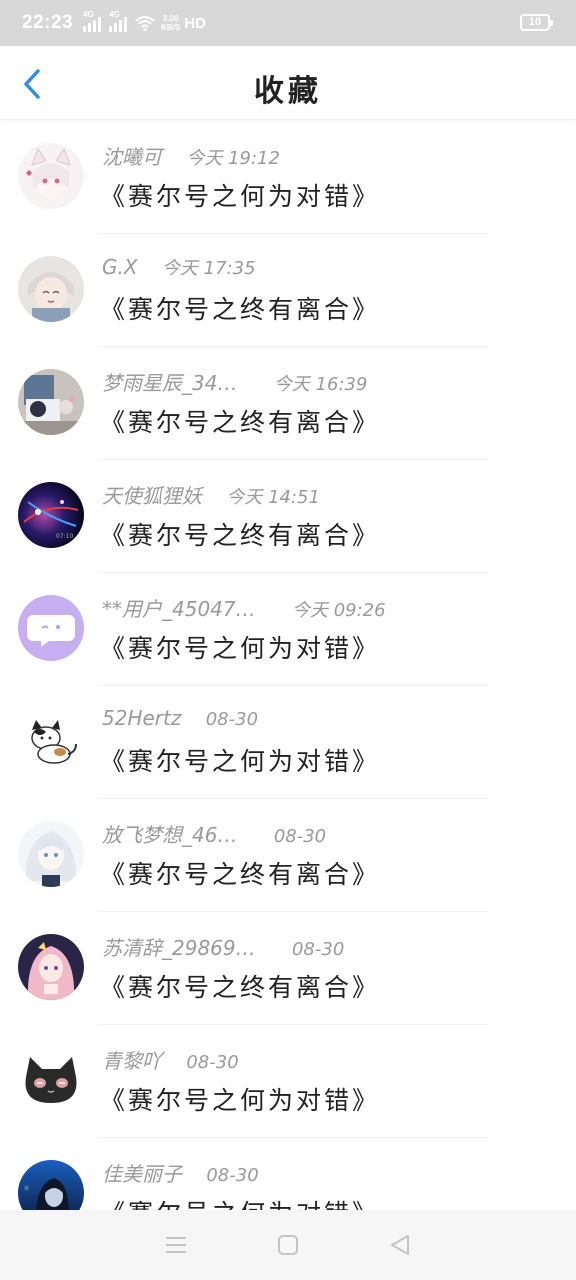  I want to click on user-name: 佳美丽子, so click(142, 1172).